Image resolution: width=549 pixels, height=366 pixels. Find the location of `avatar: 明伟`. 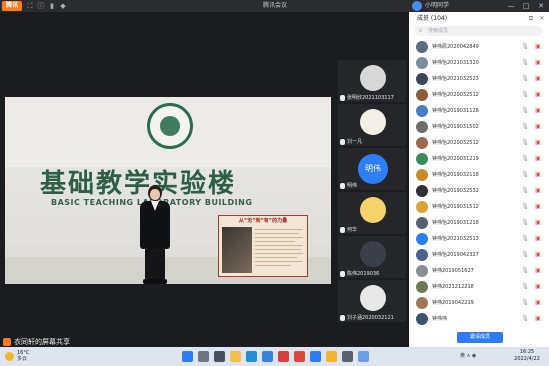

avatar: 明伟 is located at coordinates (373, 169).